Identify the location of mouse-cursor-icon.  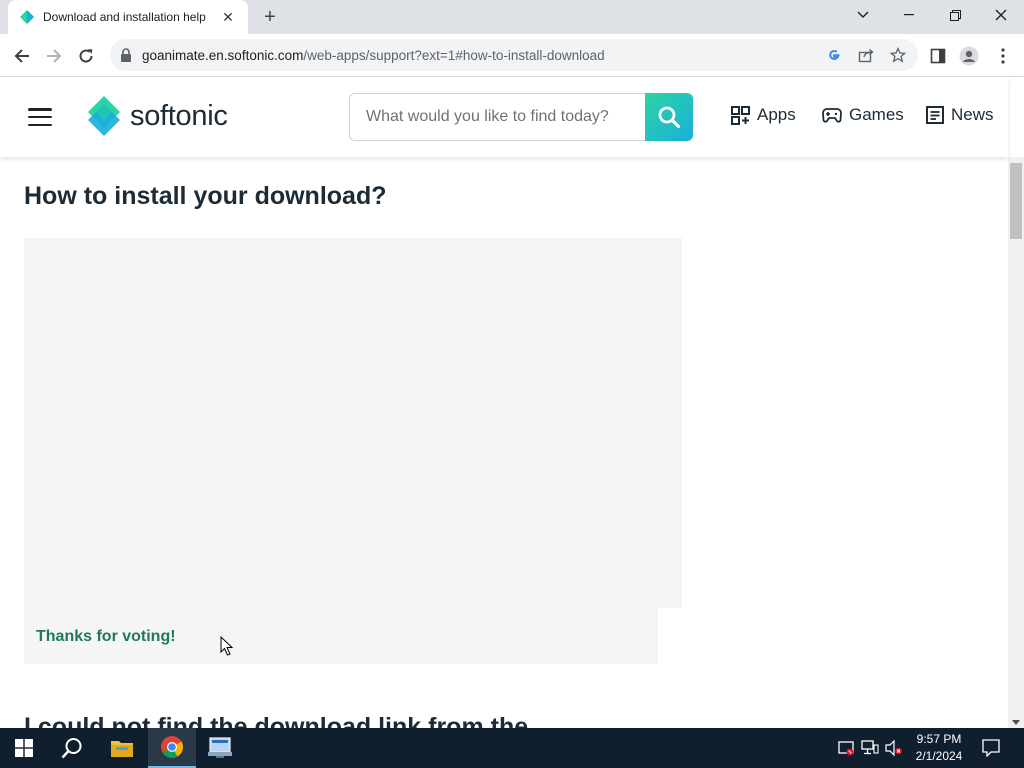
(226, 646).